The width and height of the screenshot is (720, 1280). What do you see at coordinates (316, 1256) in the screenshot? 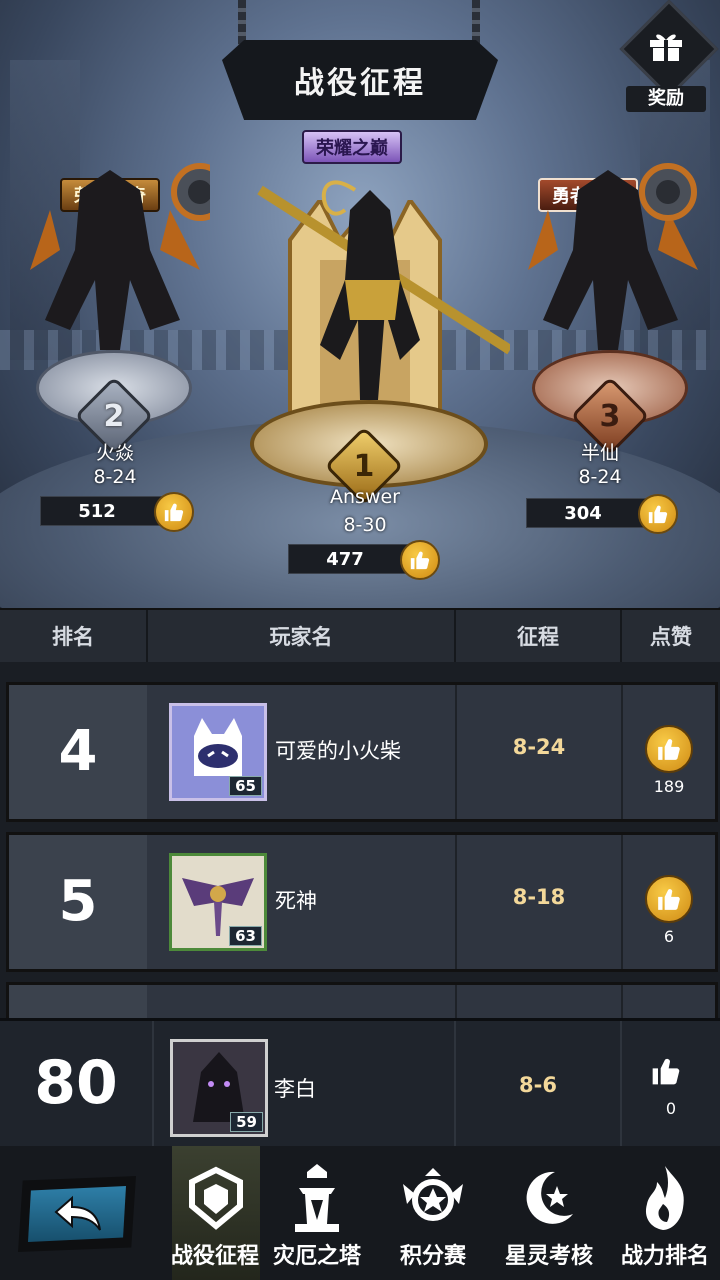
I see `tab-label: 灾厄之塔` at bounding box center [316, 1256].